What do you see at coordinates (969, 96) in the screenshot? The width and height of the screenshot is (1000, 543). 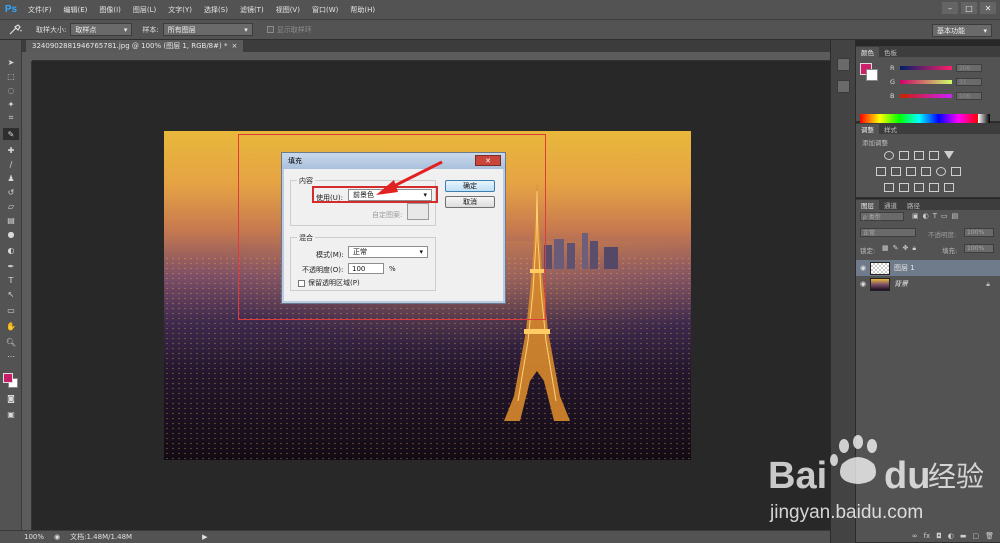 I see `blue-value: 106` at bounding box center [969, 96].